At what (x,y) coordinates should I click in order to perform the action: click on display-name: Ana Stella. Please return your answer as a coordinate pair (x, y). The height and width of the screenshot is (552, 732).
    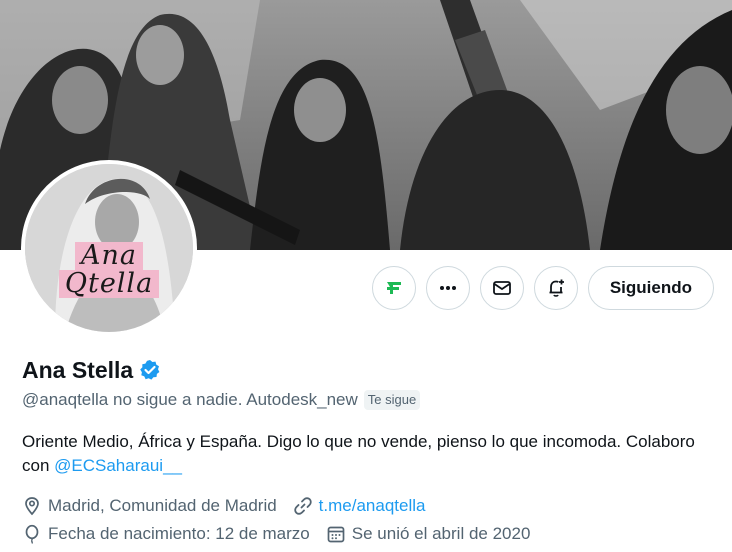
    Looking at the image, I should click on (78, 370).